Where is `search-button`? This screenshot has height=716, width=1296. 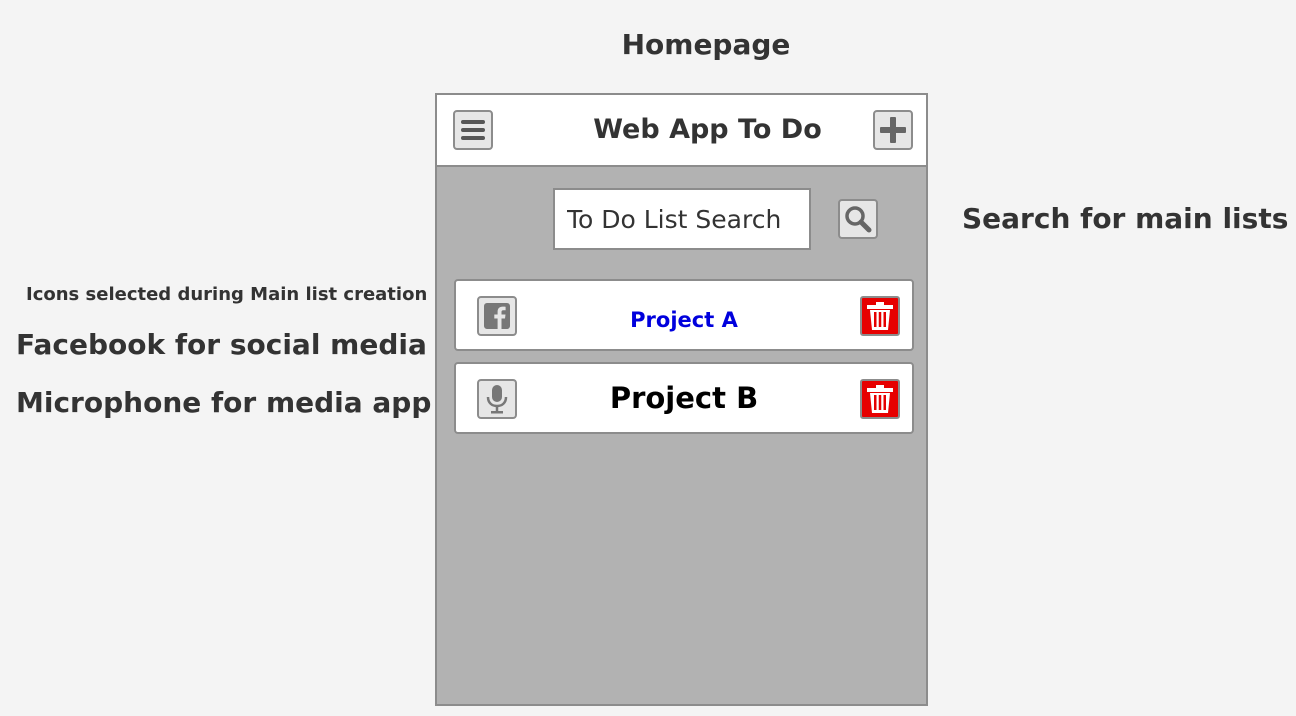 search-button is located at coordinates (858, 219).